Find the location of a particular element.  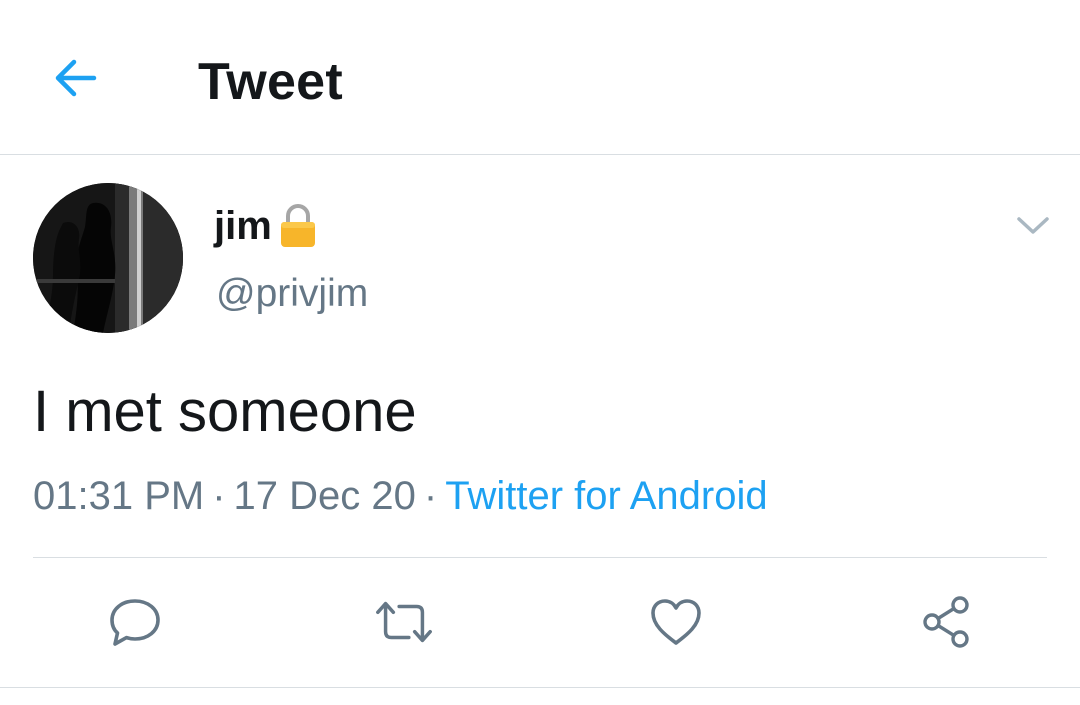

reply-icon is located at coordinates (135, 622).